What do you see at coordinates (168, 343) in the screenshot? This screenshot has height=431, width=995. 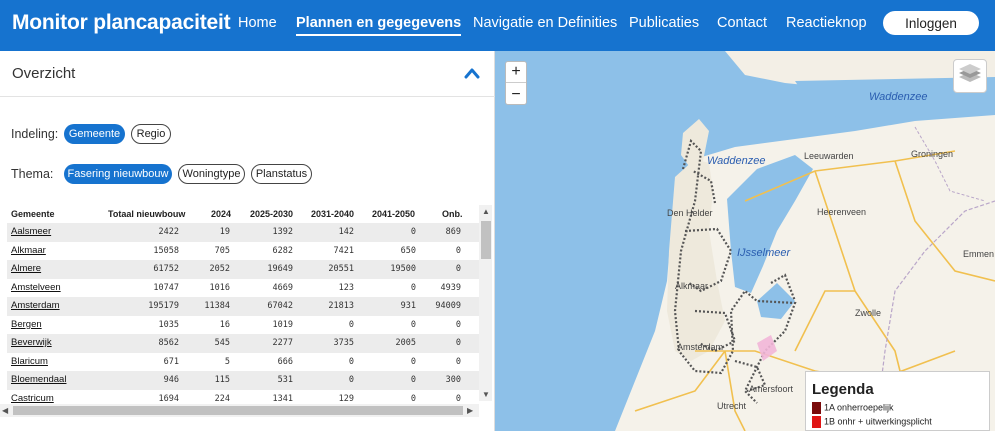 I see `table-cell: 8562` at bounding box center [168, 343].